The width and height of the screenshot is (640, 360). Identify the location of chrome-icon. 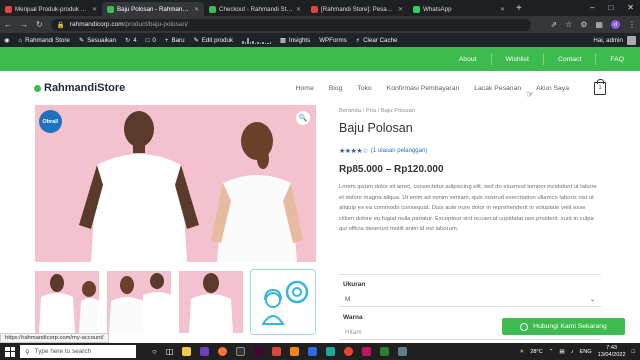
(349, 351).